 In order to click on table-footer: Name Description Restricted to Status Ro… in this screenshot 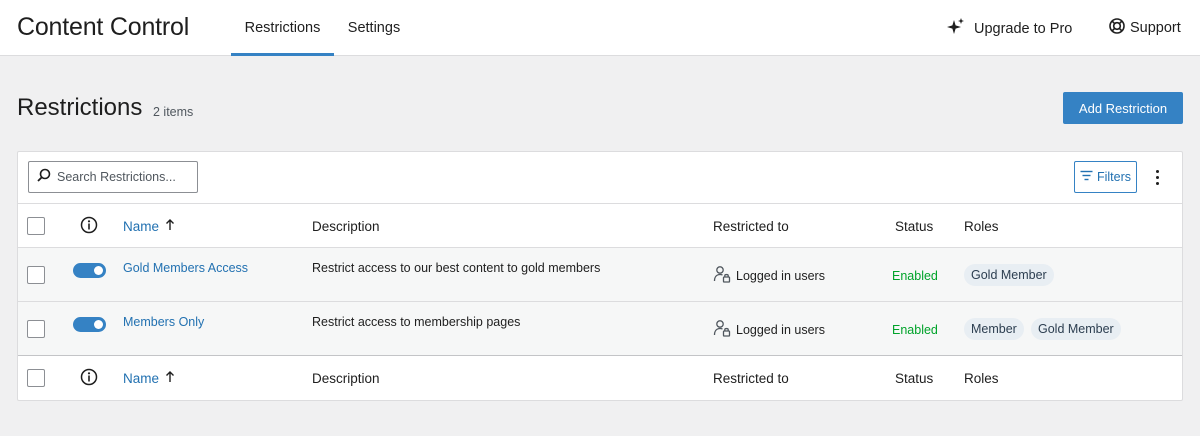, I will do `click(600, 378)`.